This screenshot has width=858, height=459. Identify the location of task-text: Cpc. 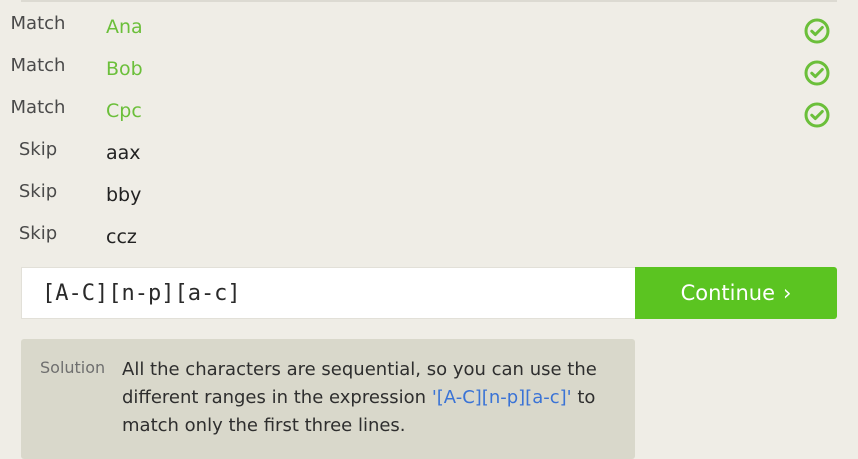
(124, 111).